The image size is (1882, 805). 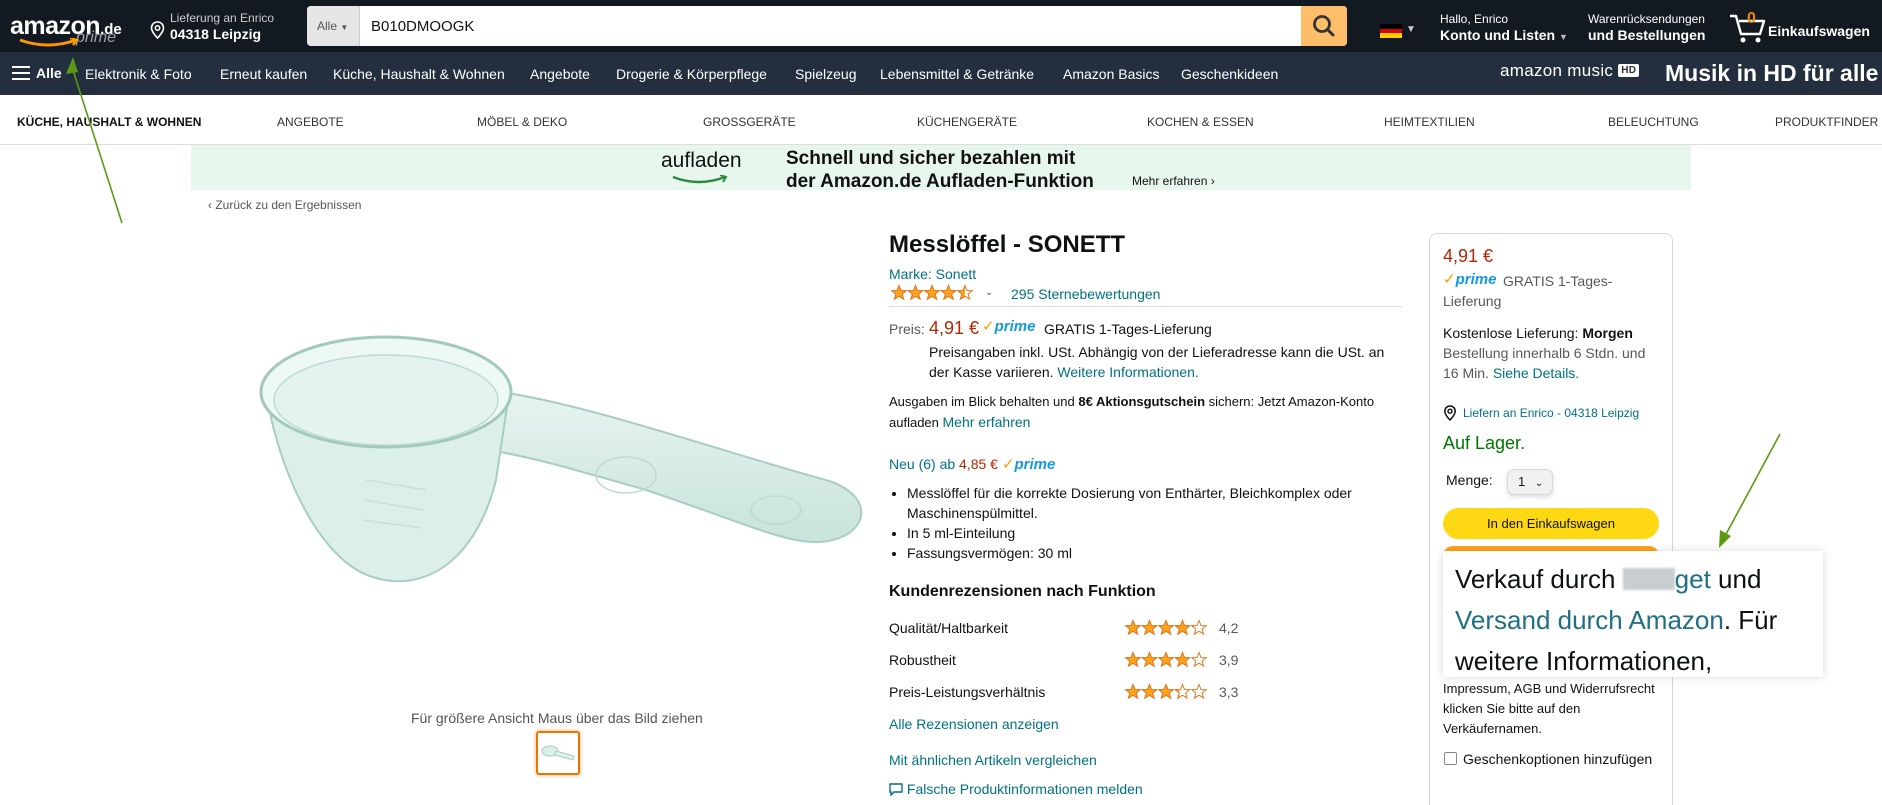 I want to click on location-text: Liefern an Enrico - 04318 Leipzig, so click(x=1551, y=413).